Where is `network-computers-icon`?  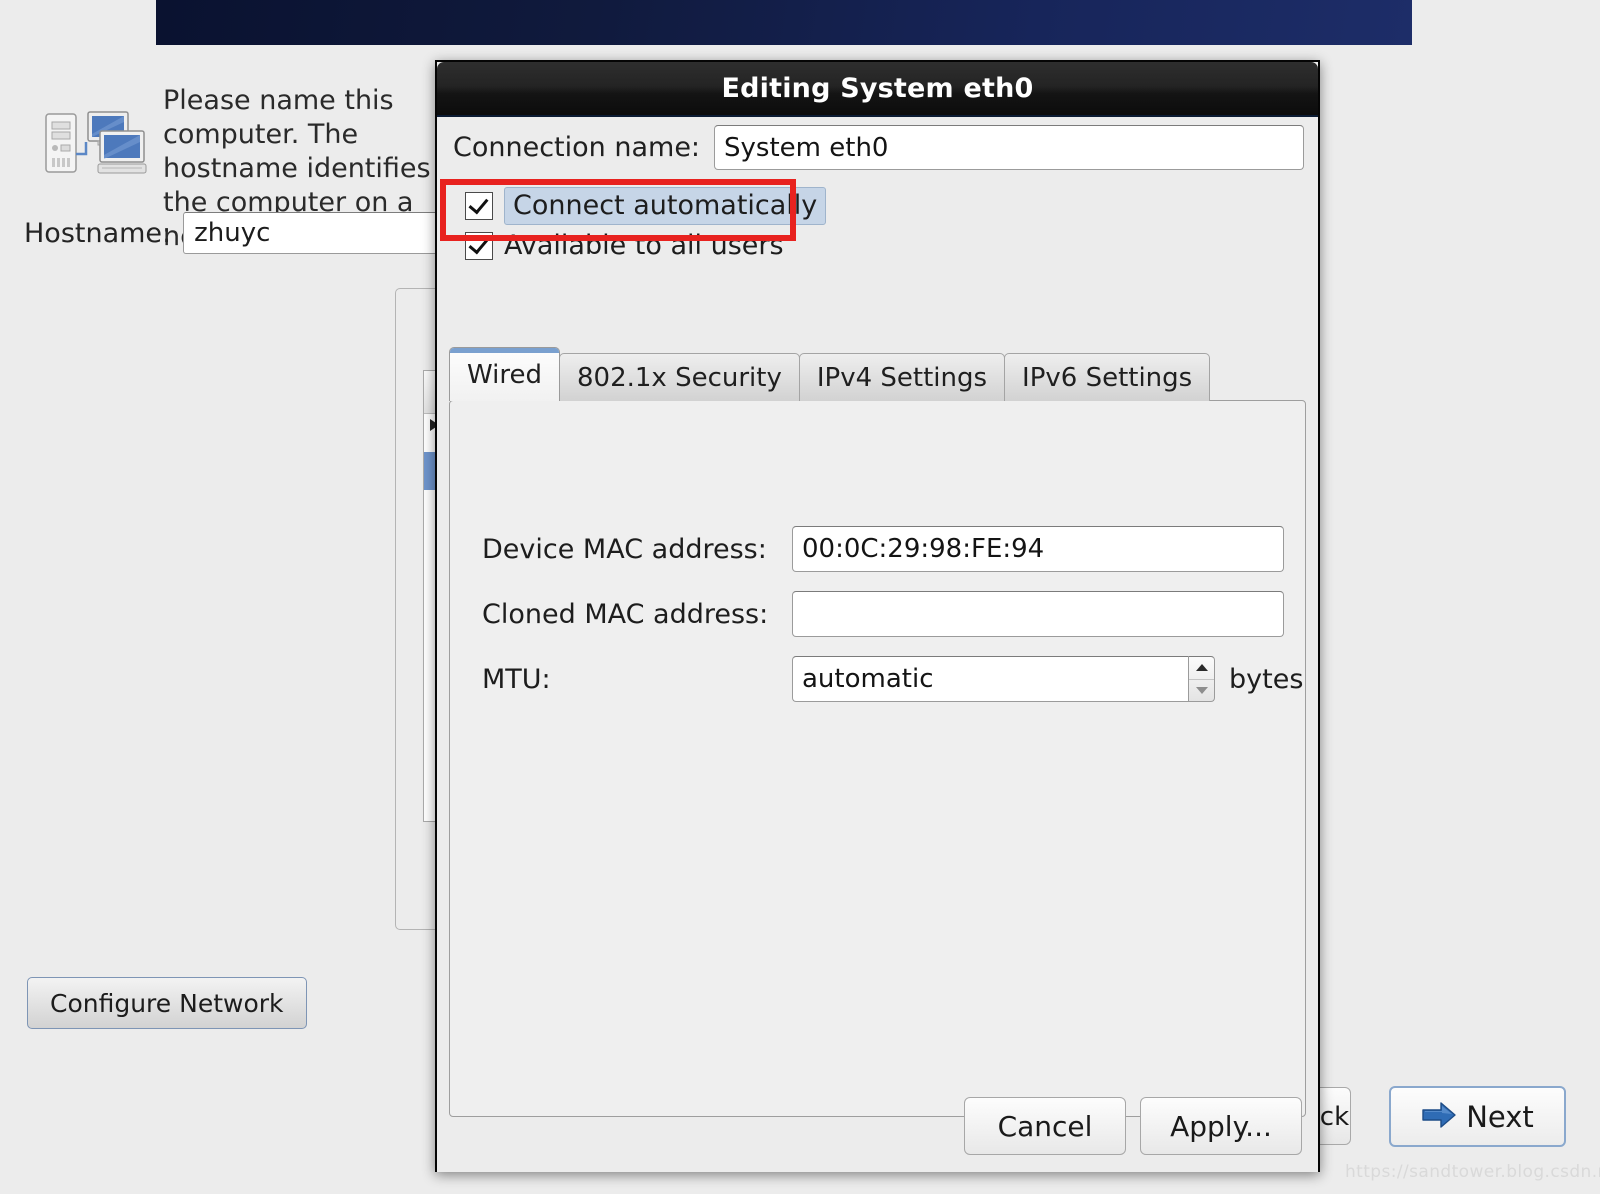 network-computers-icon is located at coordinates (96, 141).